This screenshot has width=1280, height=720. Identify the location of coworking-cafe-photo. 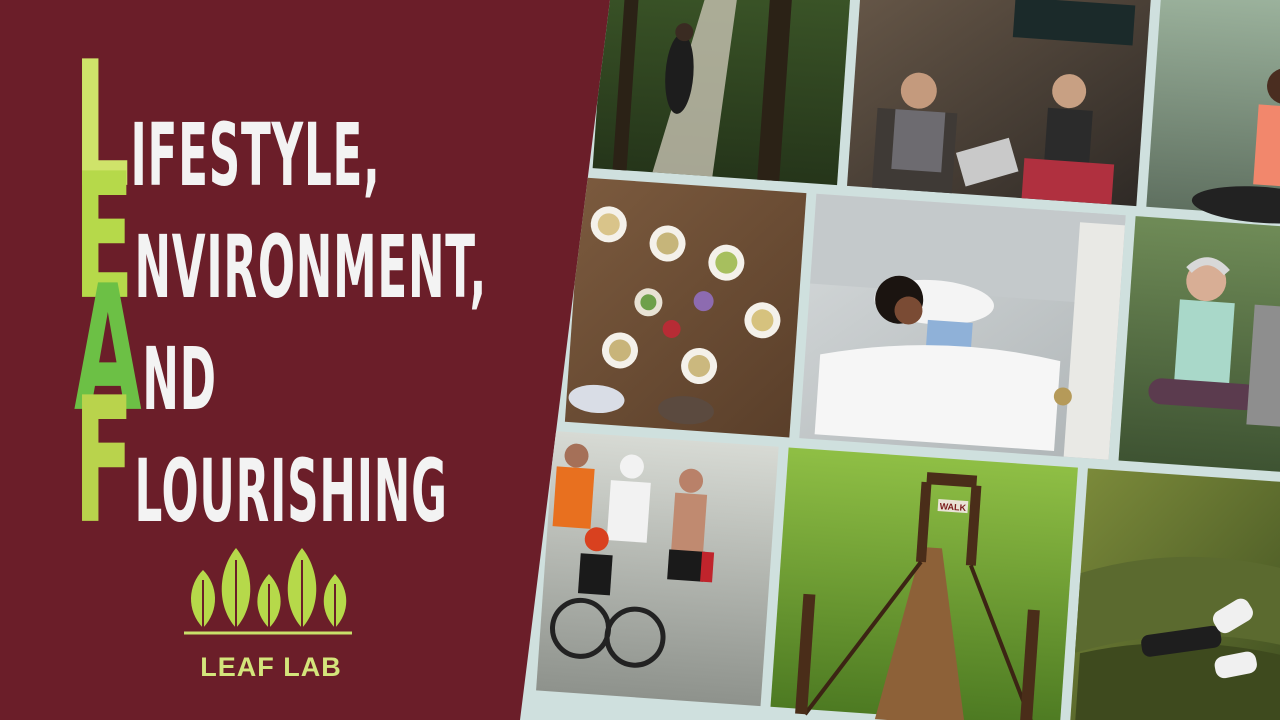
(1000, 103).